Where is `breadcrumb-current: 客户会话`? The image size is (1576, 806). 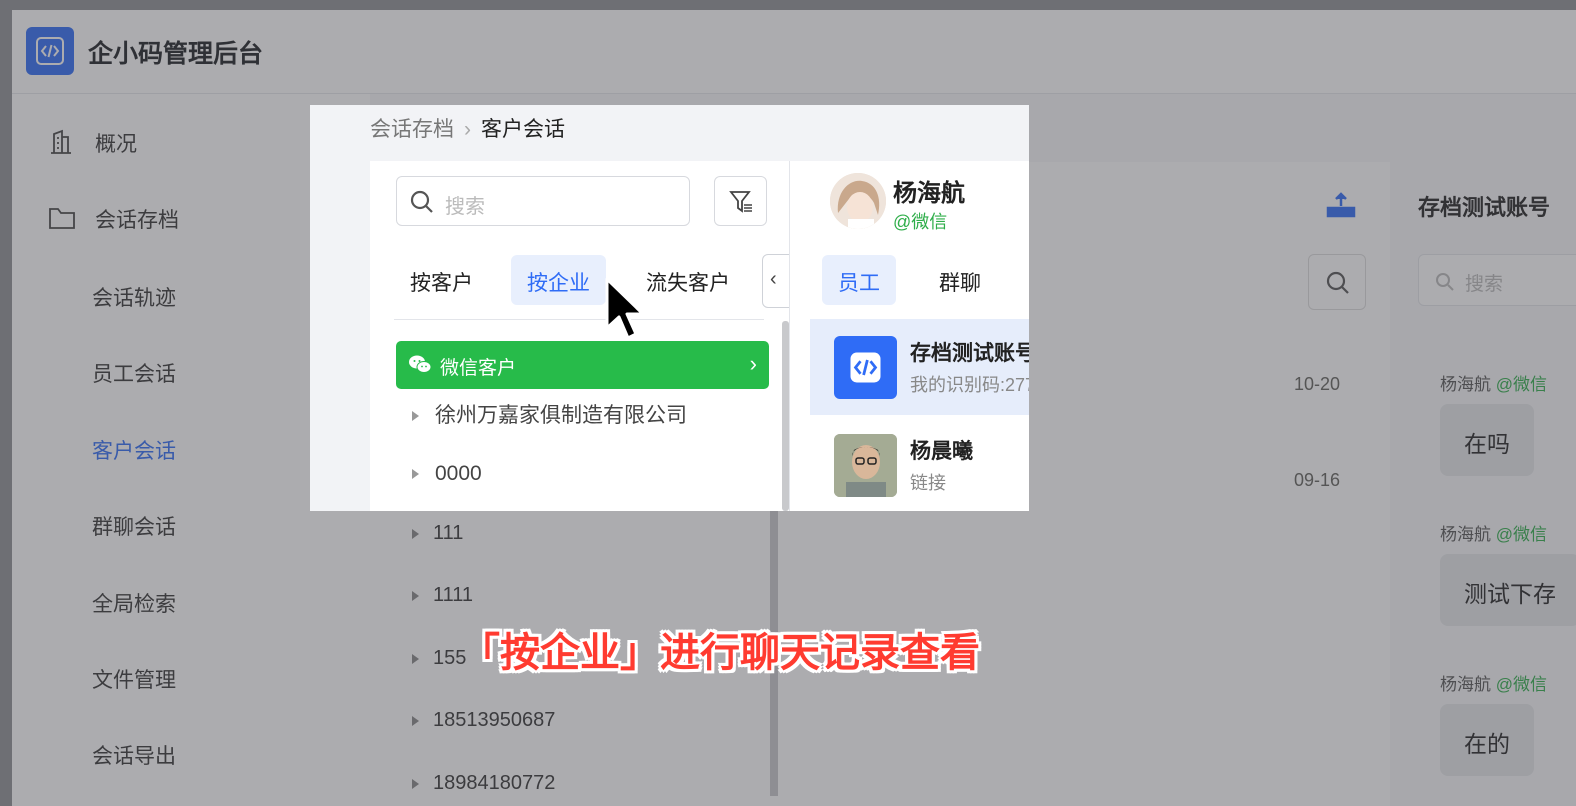 breadcrumb-current: 客户会话 is located at coordinates (523, 129).